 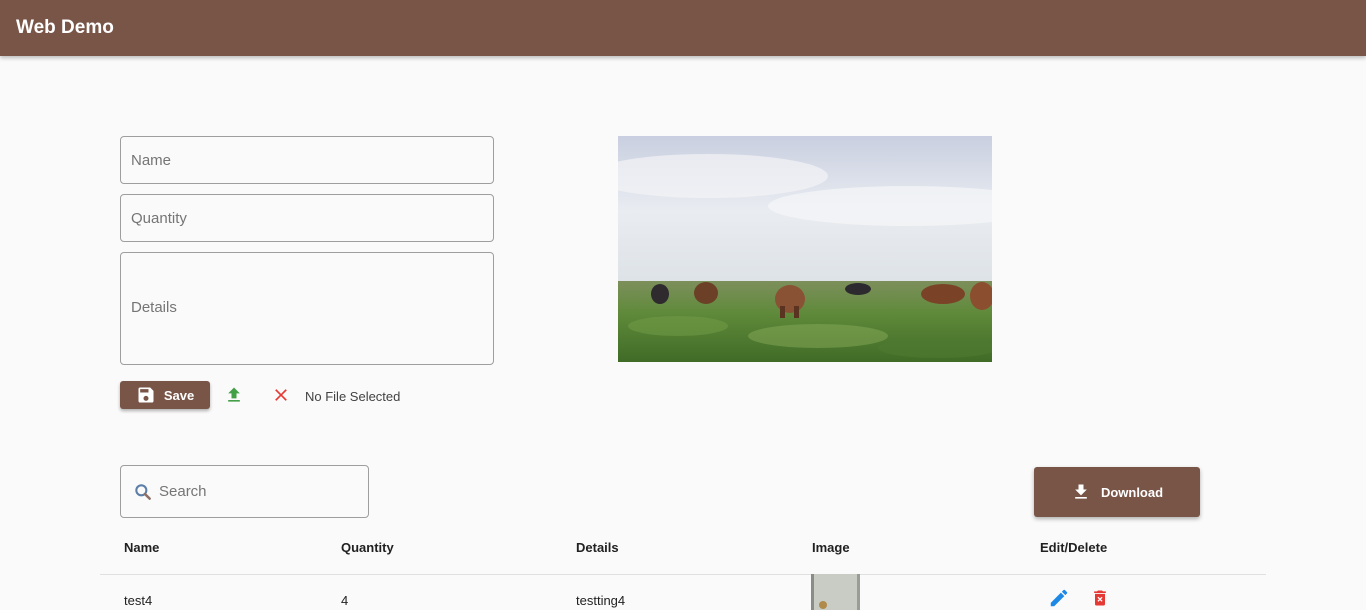 I want to click on upload-icon, so click(x=234, y=395).